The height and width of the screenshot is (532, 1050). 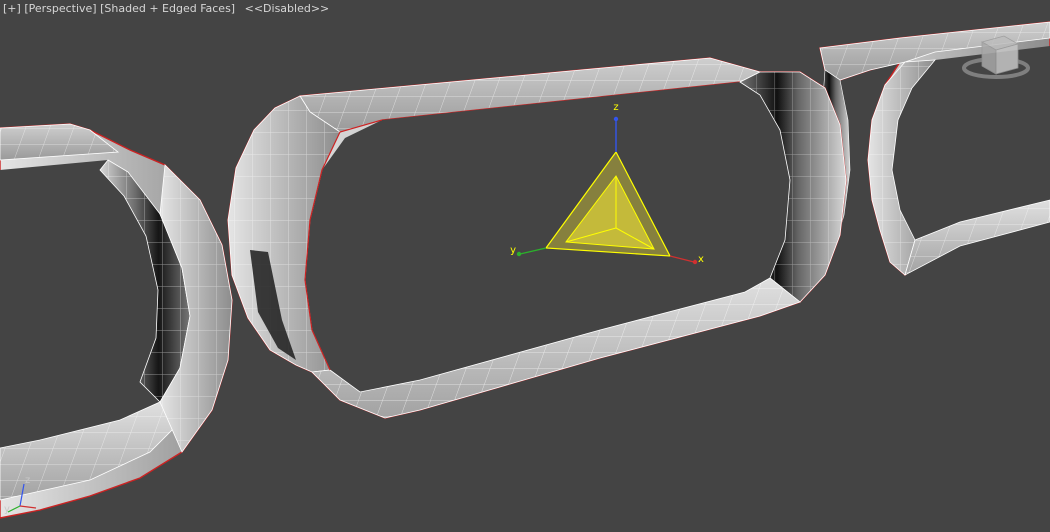 What do you see at coordinates (287, 8) in the screenshot?
I see `viewport-status-label: <<Disabled>>` at bounding box center [287, 8].